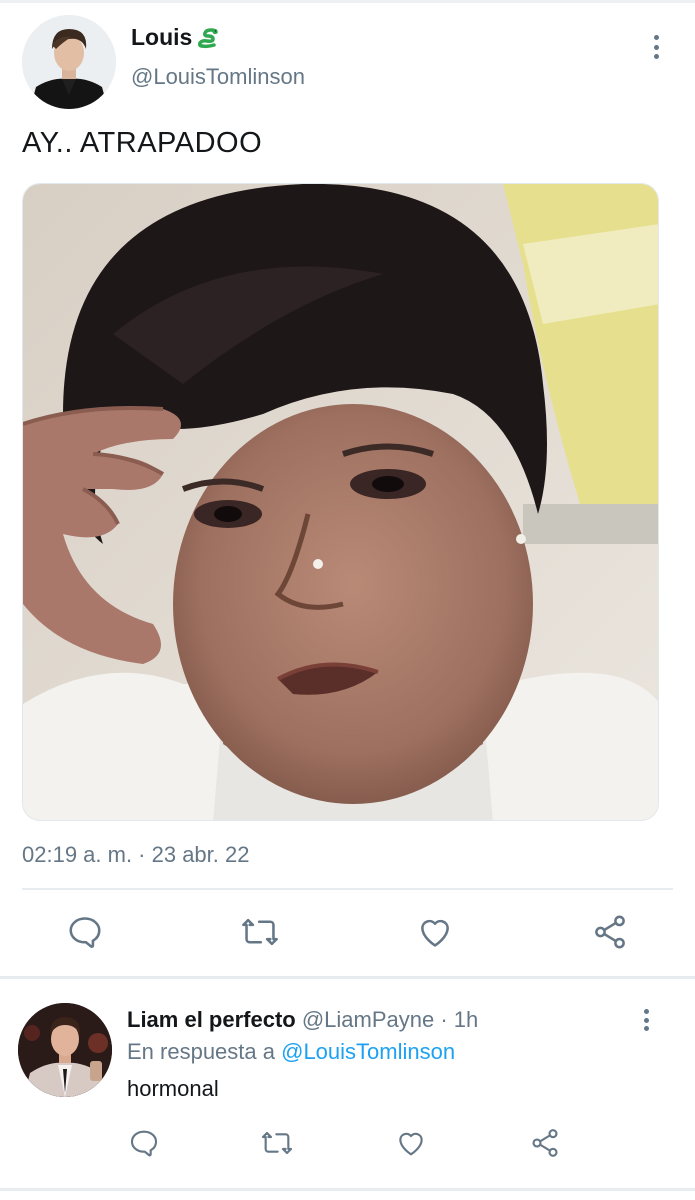 The width and height of the screenshot is (695, 1200). What do you see at coordinates (347, 1189) in the screenshot?
I see `bottom-divider` at bounding box center [347, 1189].